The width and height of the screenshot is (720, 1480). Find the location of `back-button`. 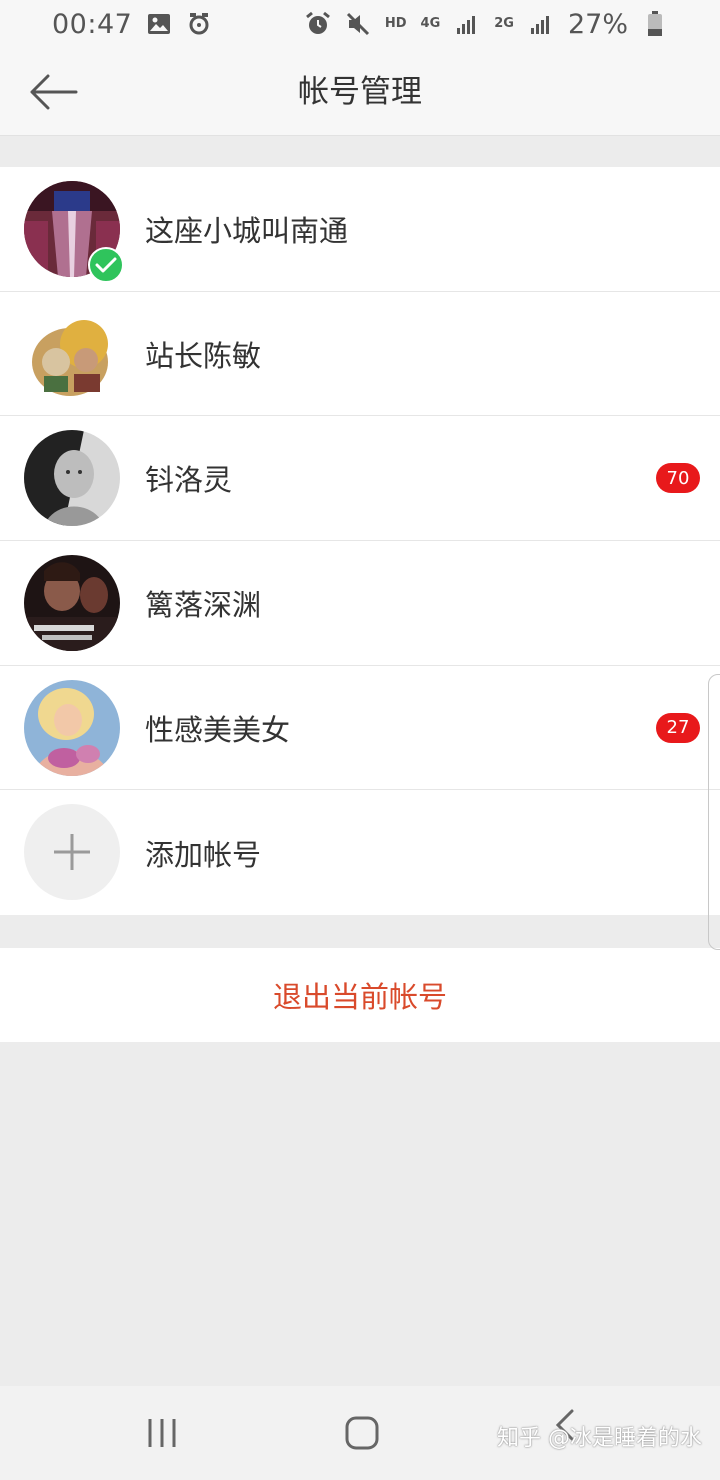

back-button is located at coordinates (53, 92).